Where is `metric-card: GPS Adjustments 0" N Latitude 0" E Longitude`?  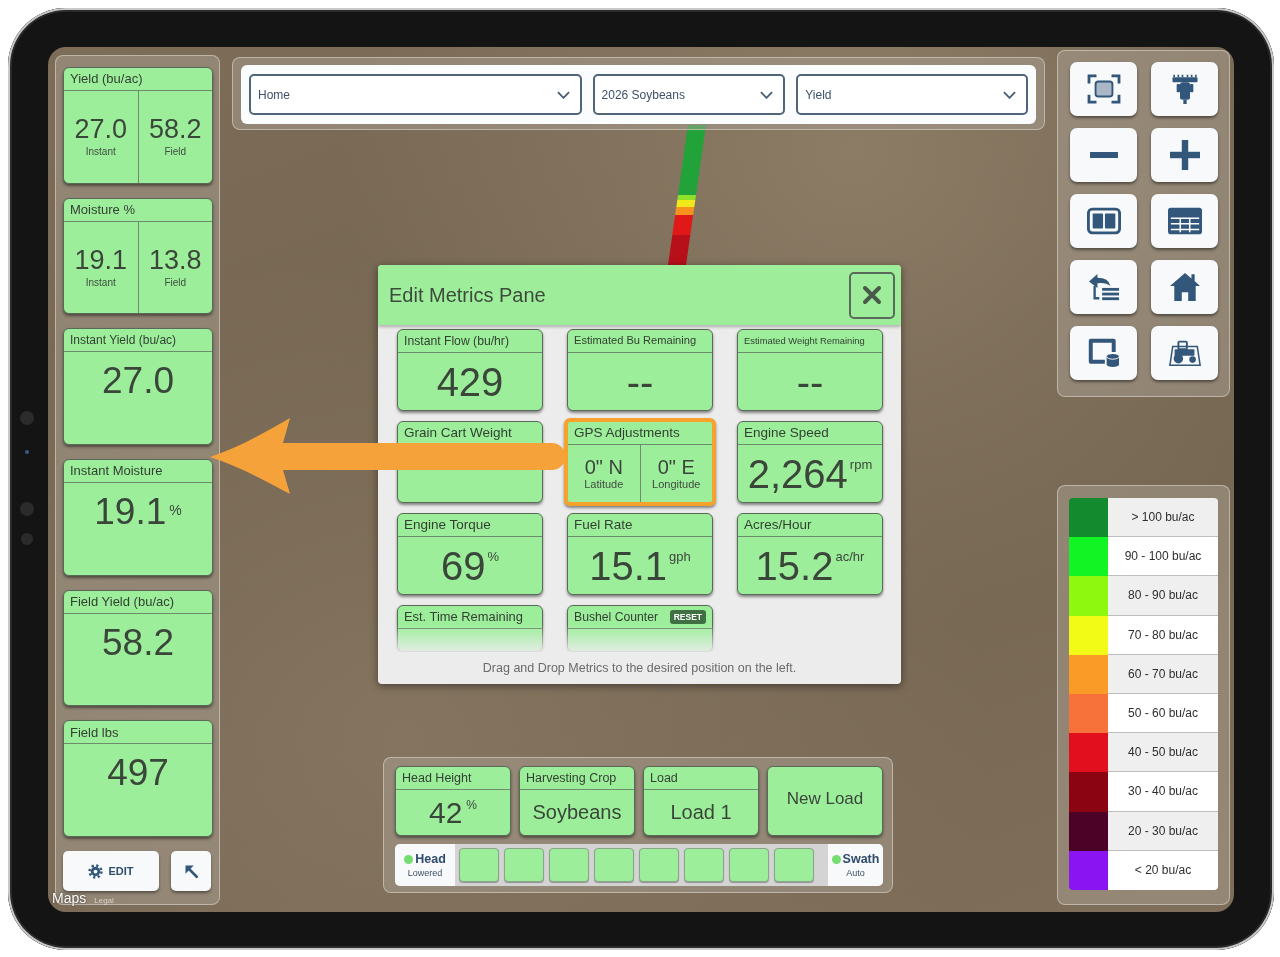 metric-card: GPS Adjustments 0" N Latitude 0" E Longitude is located at coordinates (640, 462).